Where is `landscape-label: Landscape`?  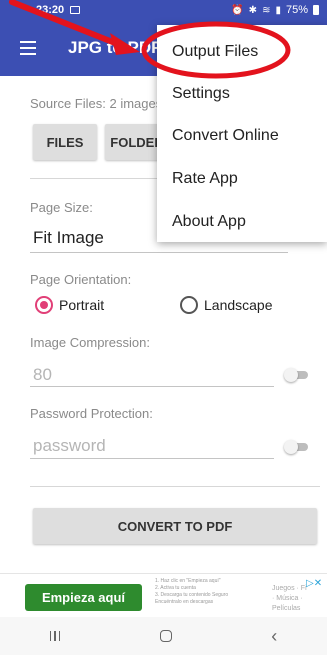
landscape-label: Landscape is located at coordinates (238, 305).